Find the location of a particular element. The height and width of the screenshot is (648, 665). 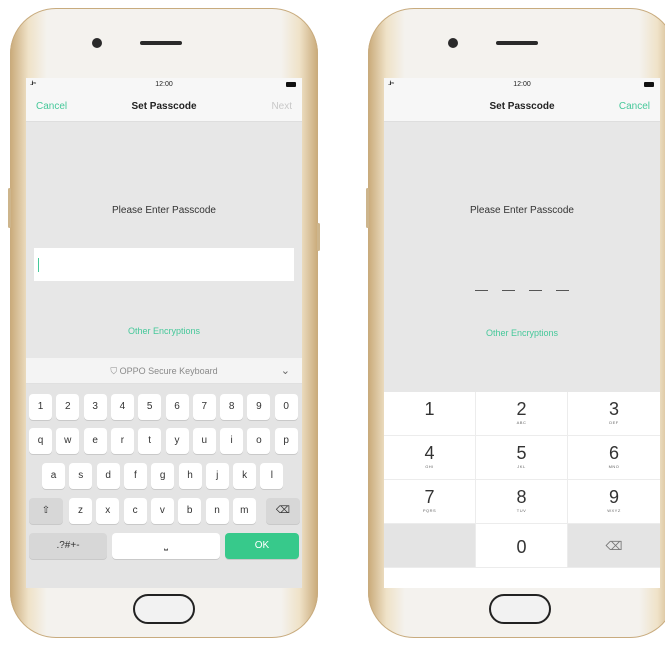

key-m: m is located at coordinates (244, 511).